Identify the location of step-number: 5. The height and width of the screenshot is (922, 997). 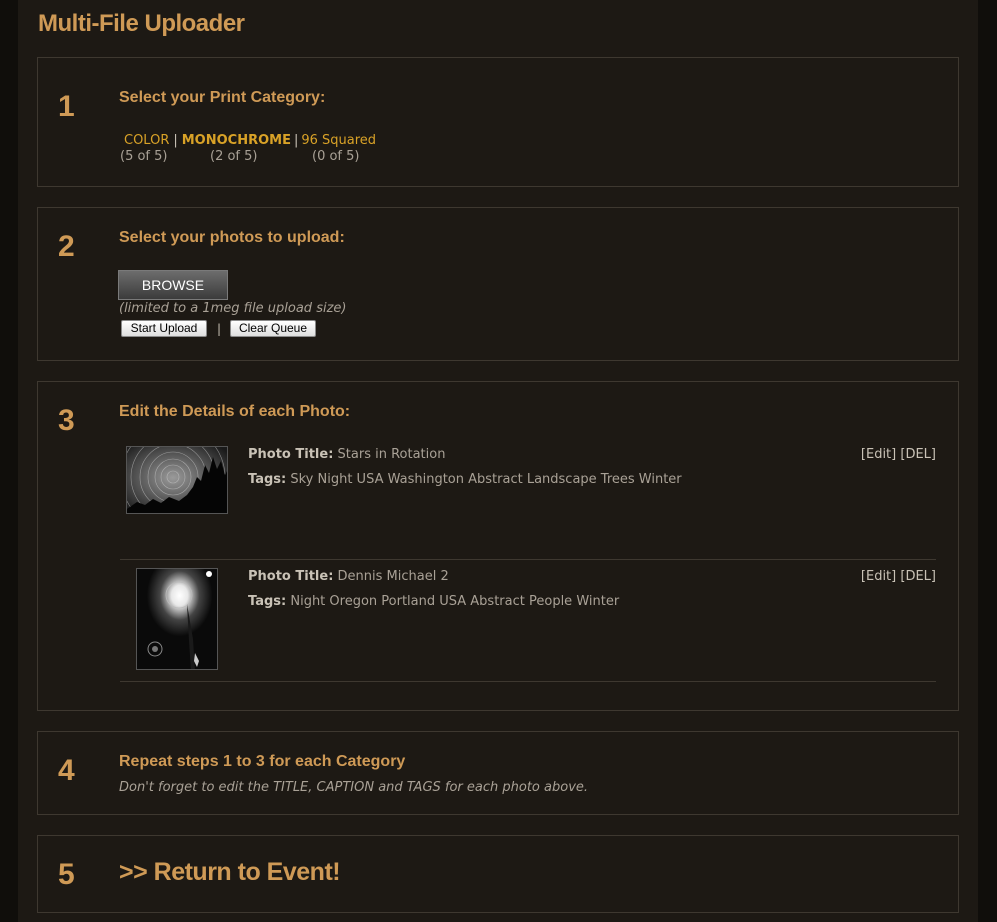
(66, 874).